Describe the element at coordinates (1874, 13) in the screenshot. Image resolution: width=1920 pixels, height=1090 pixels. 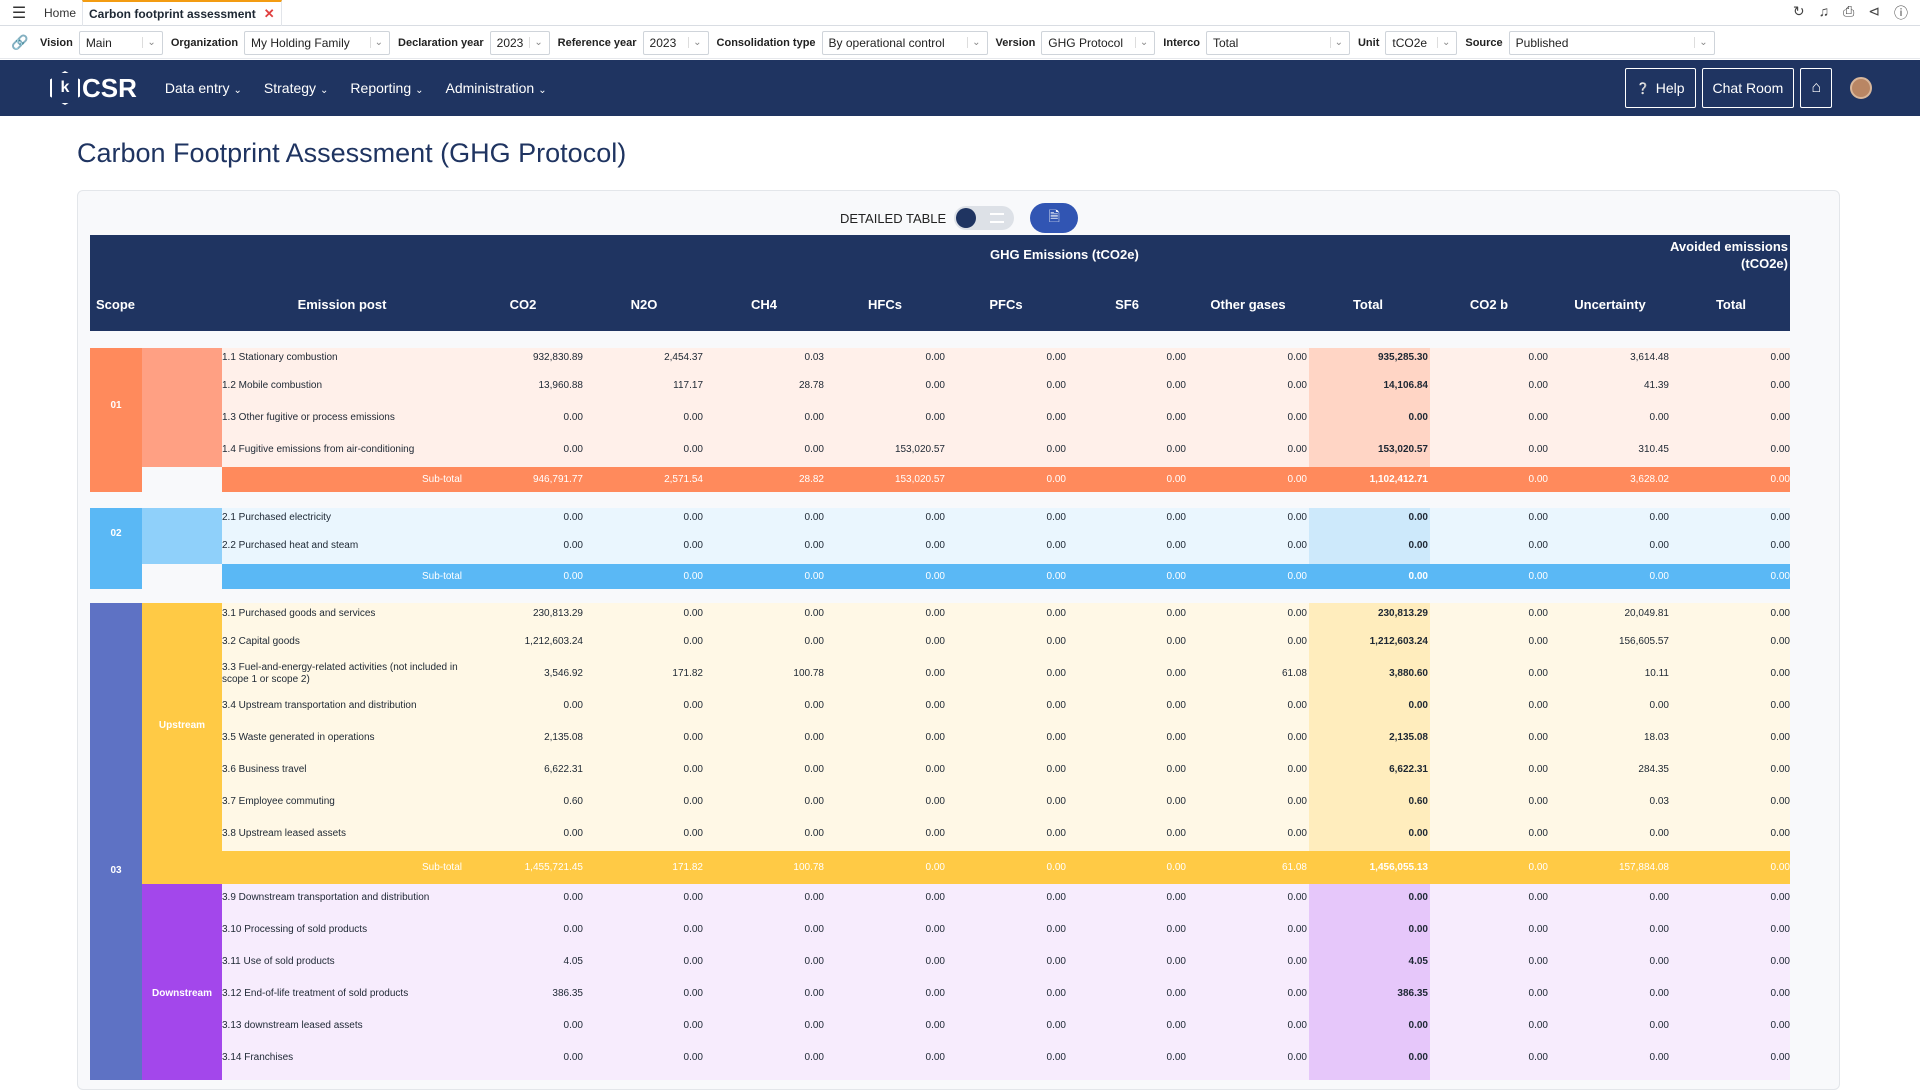
I see `share-icon: ⊲` at that location.